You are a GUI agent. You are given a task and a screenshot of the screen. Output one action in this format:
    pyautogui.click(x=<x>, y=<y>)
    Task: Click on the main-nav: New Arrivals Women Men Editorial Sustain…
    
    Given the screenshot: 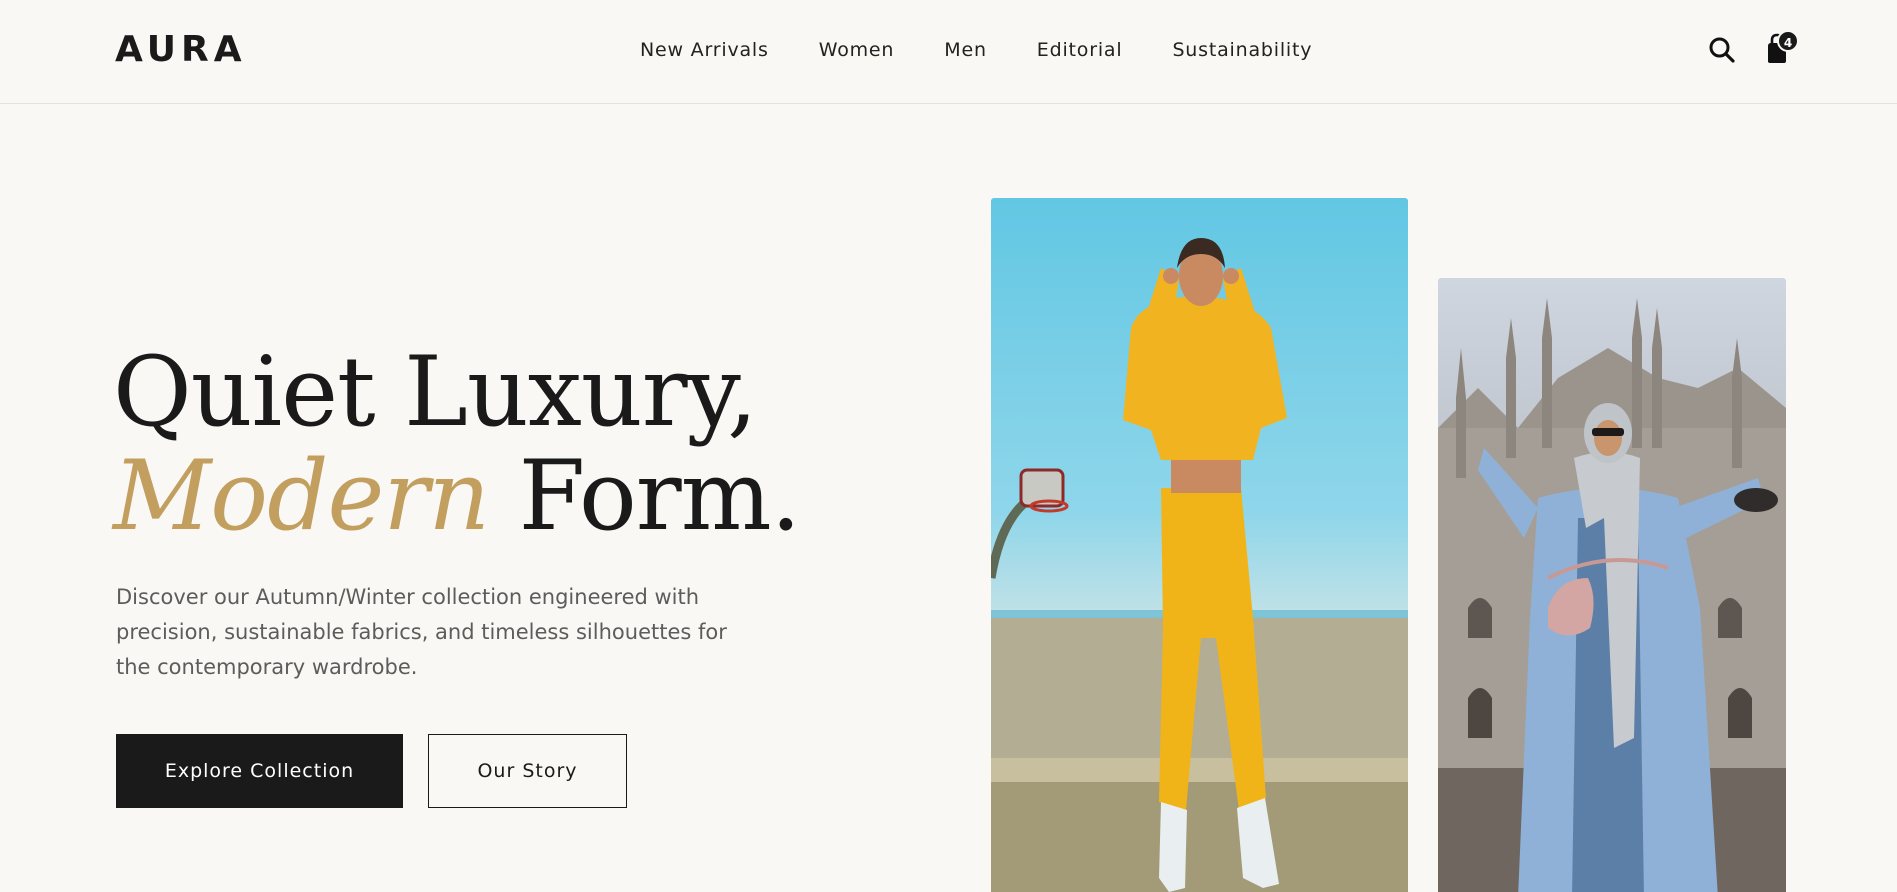 What is the action you would take?
    pyautogui.click(x=976, y=50)
    